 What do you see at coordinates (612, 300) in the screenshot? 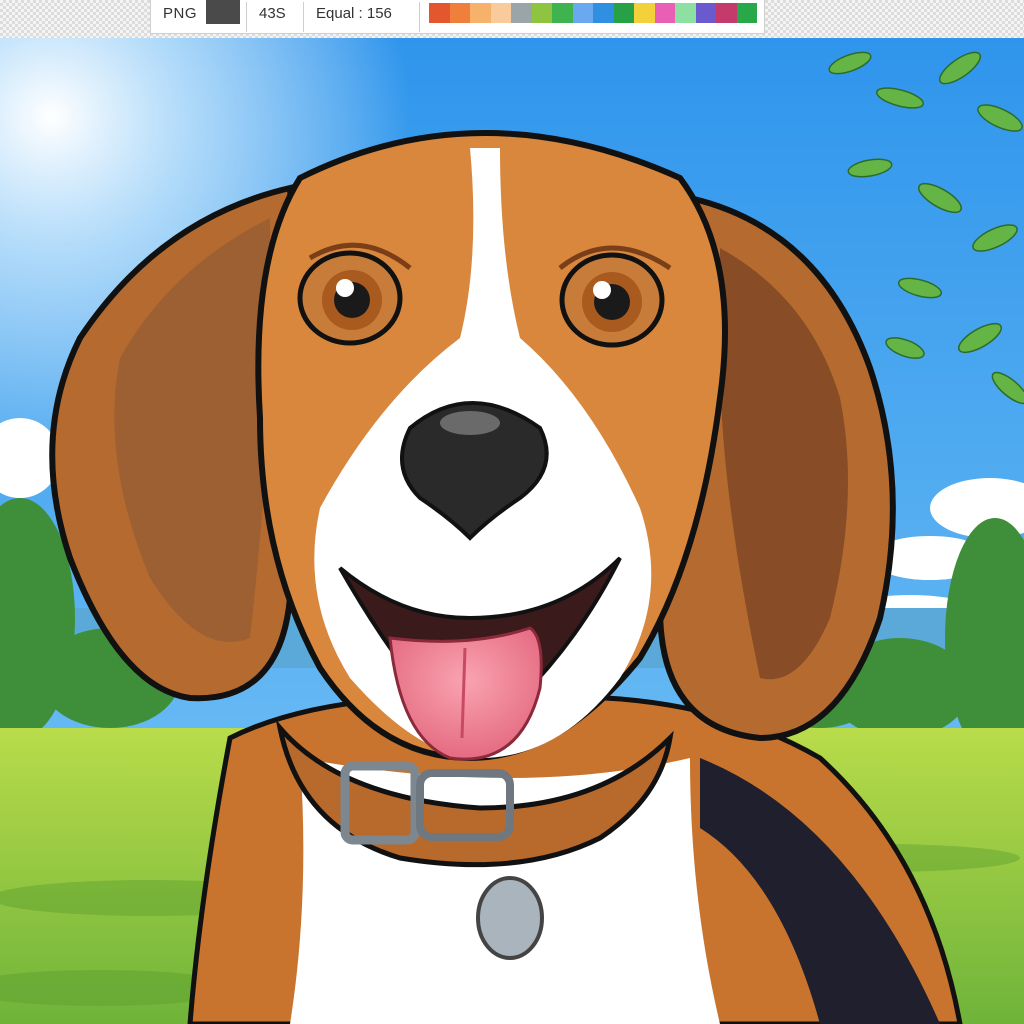
I see `right-eye` at bounding box center [612, 300].